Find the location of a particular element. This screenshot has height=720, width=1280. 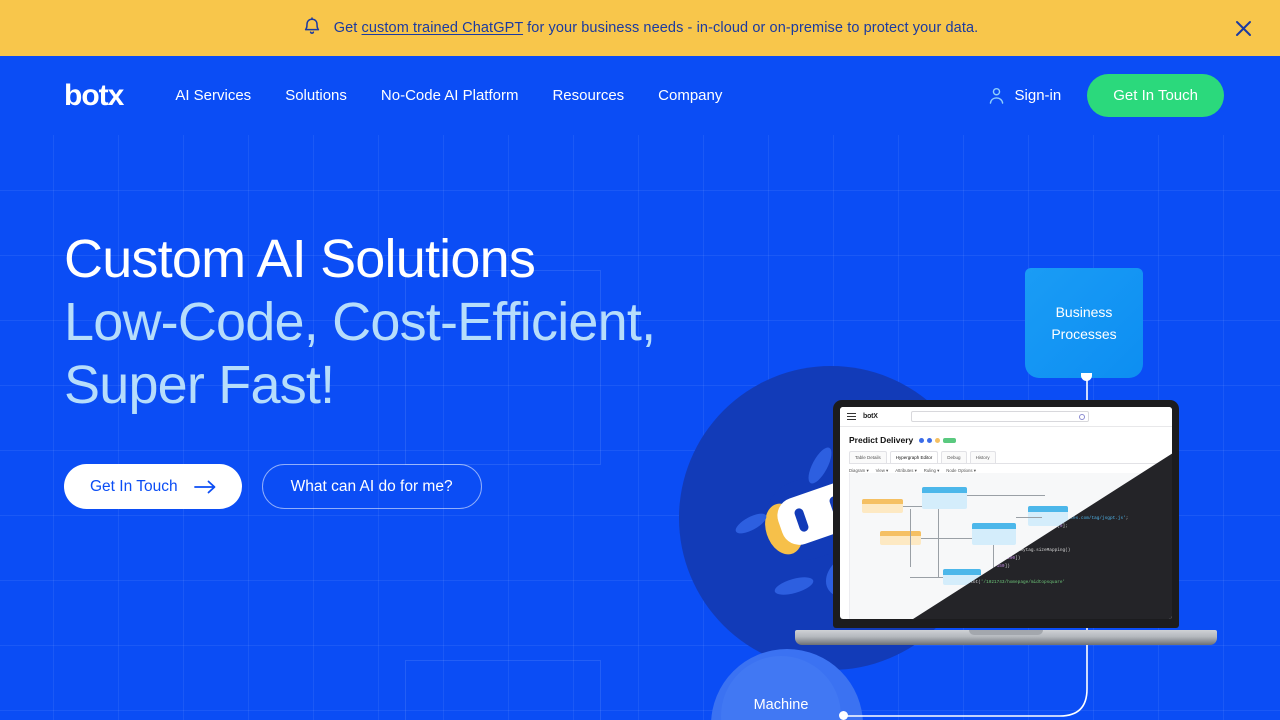

get-in-touch-nav-button: Get In Touch is located at coordinates (1155, 95).